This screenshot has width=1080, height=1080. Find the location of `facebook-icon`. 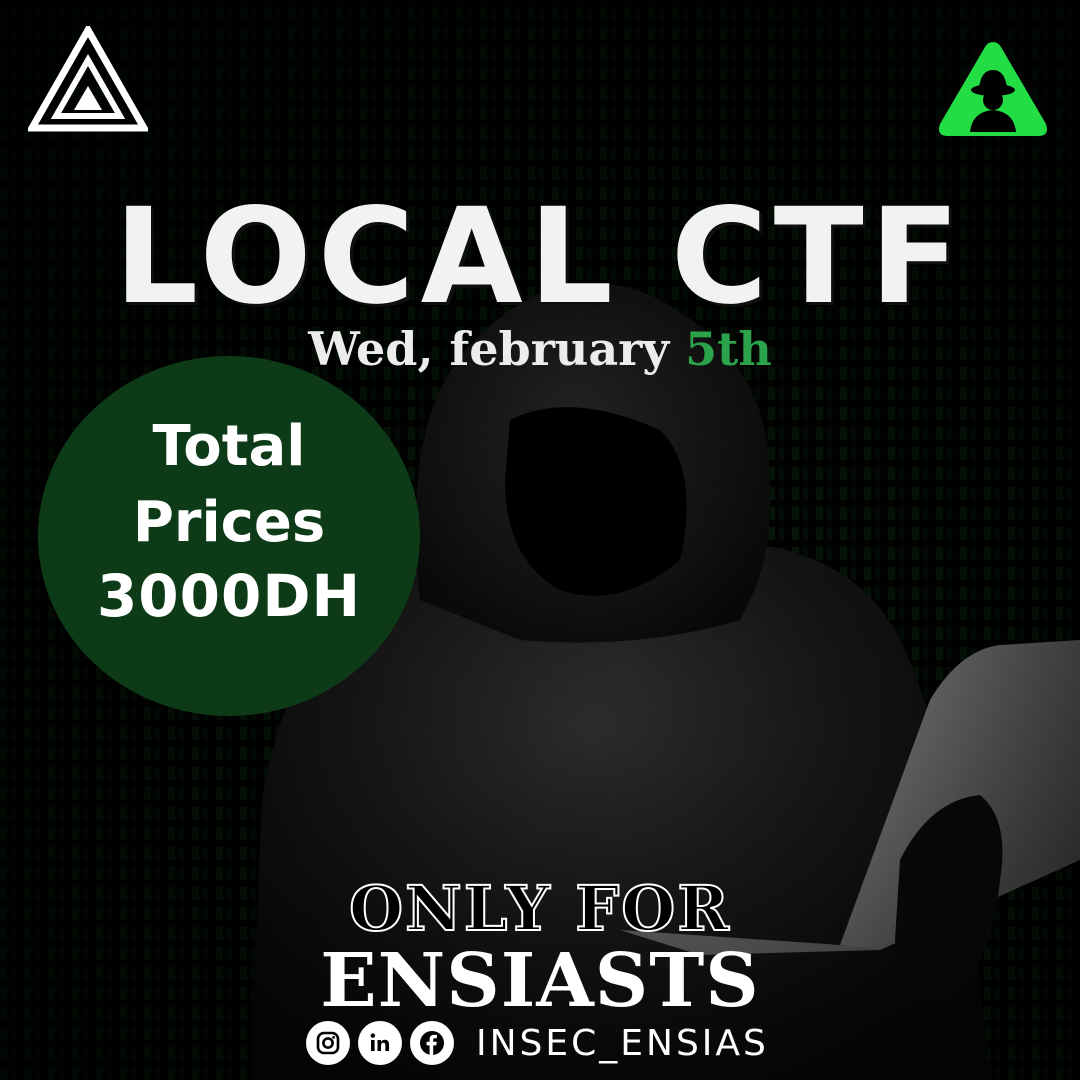

facebook-icon is located at coordinates (432, 1043).